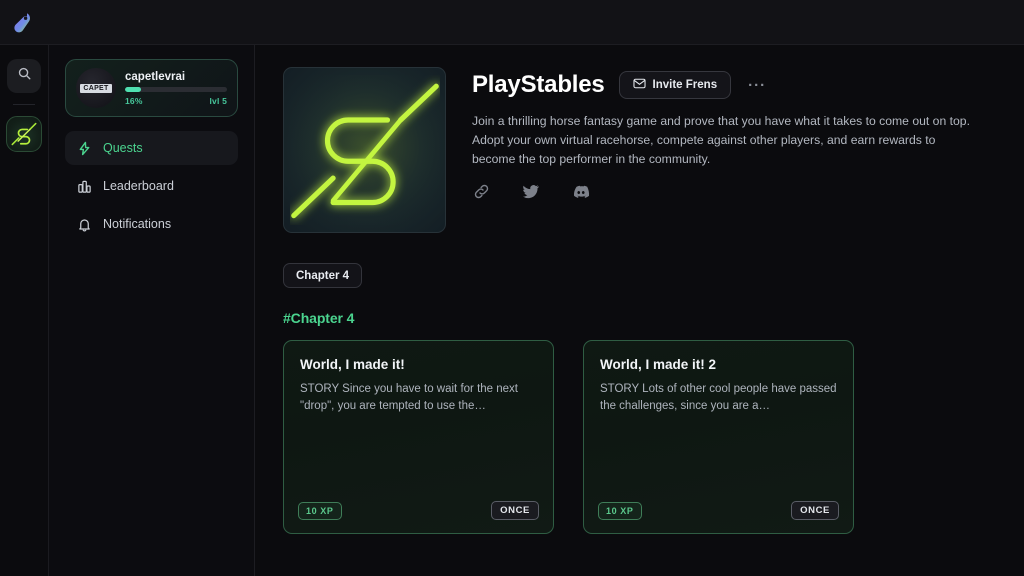 Image resolution: width=1024 pixels, height=576 pixels. I want to click on sidebar-item-leaderboard: Leaderboard, so click(151, 186).